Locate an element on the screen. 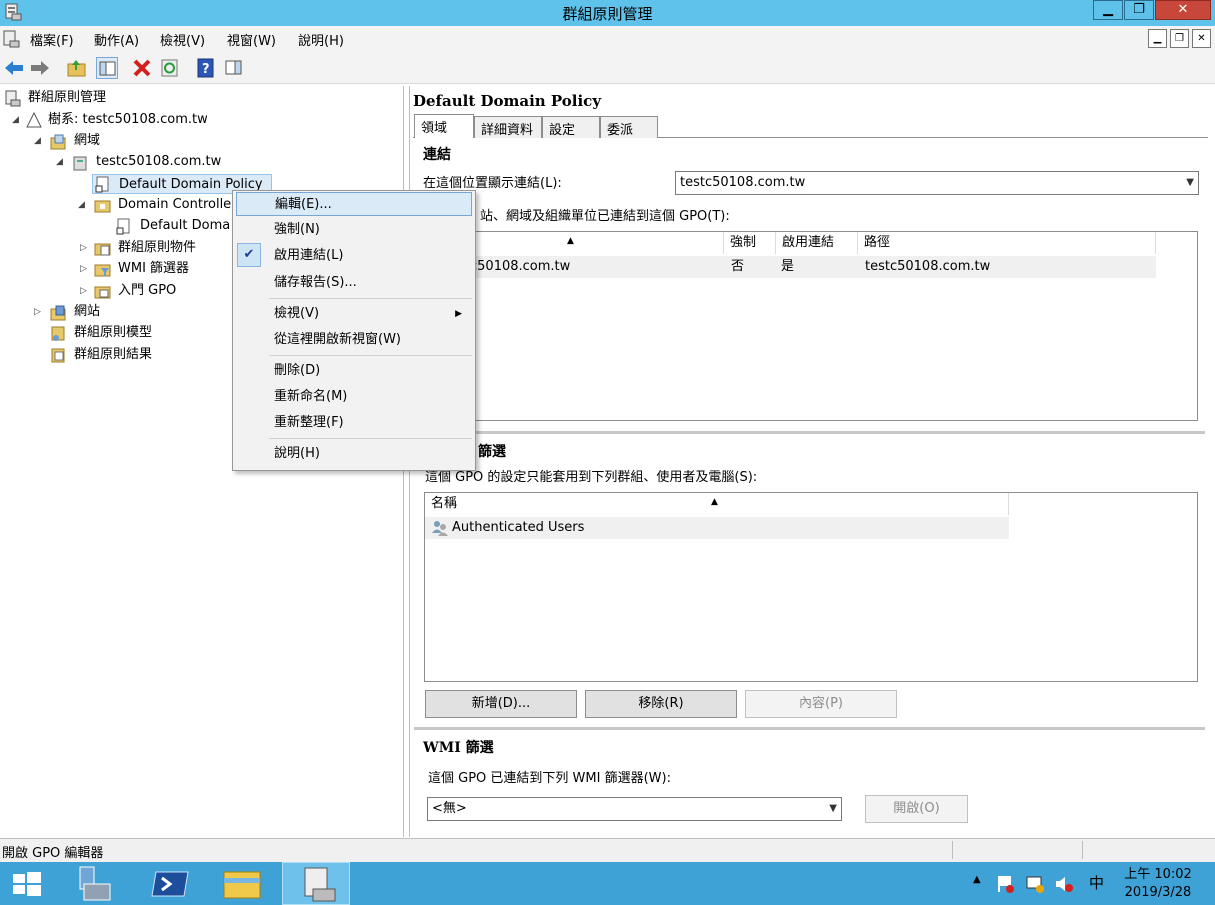 Image resolution: width=1215 pixels, height=905 pixels. menu-item-view: 檢視(V) ▶ is located at coordinates (354, 314).